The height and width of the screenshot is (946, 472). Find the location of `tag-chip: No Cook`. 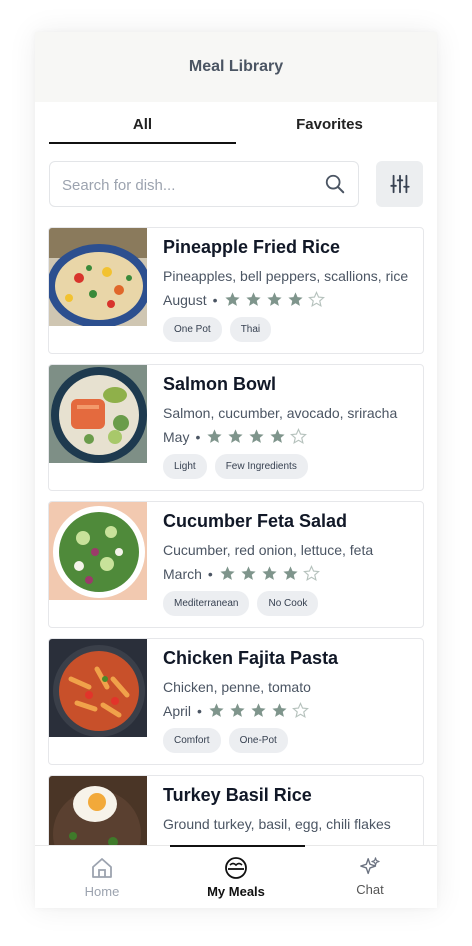

tag-chip: No Cook is located at coordinates (288, 603).